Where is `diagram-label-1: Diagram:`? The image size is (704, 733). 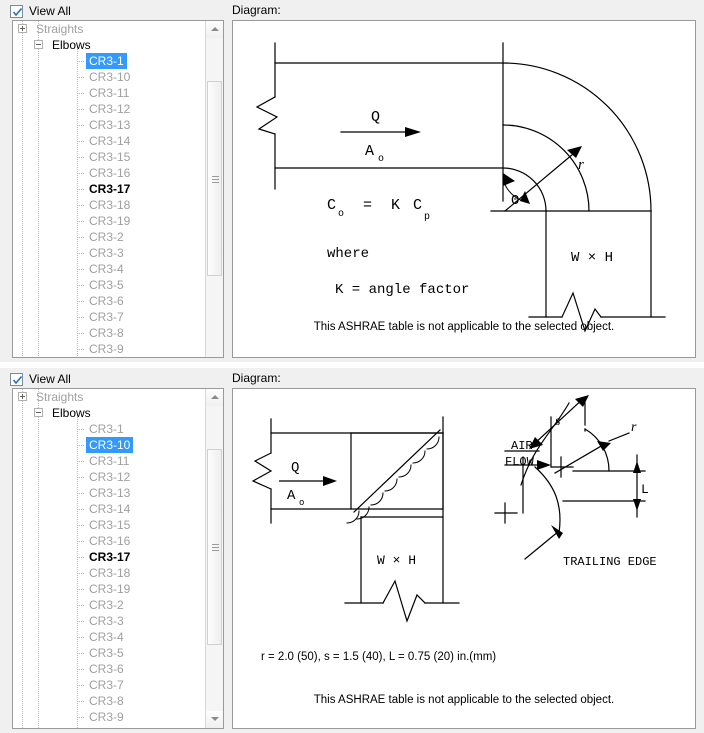 diagram-label-1: Diagram: is located at coordinates (256, 10).